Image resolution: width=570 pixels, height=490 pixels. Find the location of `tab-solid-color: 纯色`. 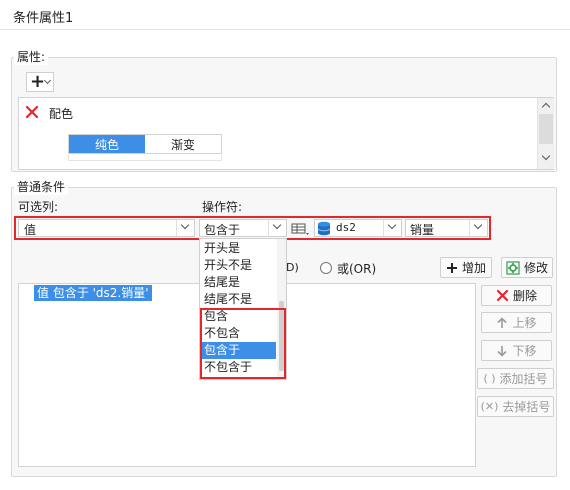

tab-solid-color: 纯色 is located at coordinates (107, 144).